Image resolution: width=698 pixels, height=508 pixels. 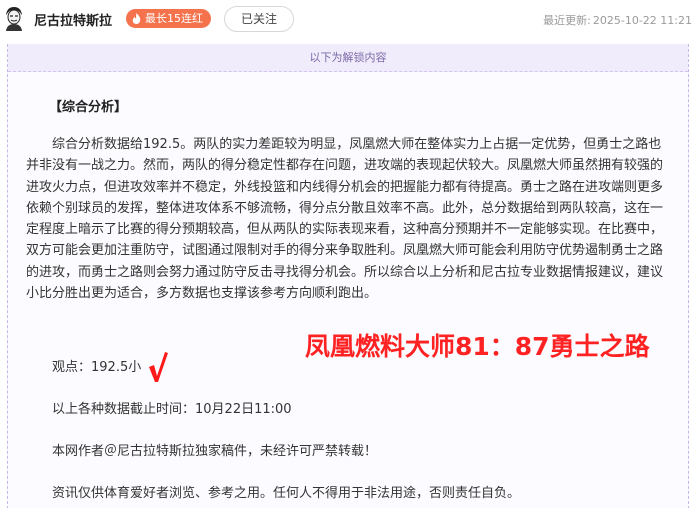 What do you see at coordinates (158, 367) in the screenshot?
I see `red-checkmark-icon` at bounding box center [158, 367].